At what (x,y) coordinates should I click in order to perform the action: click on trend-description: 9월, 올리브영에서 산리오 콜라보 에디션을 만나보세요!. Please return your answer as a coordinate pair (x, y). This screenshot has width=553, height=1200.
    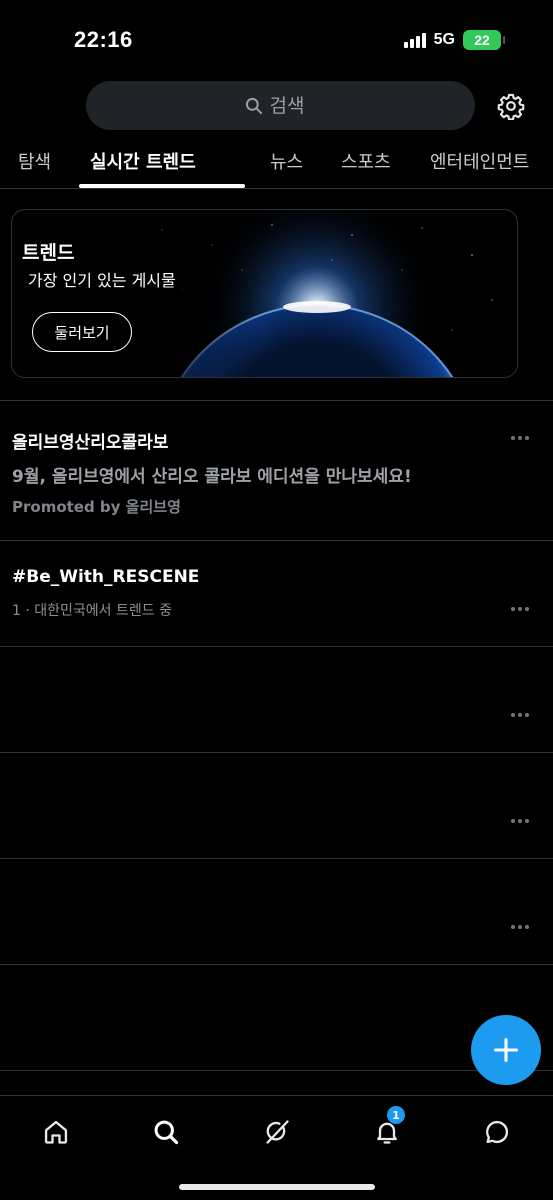
    Looking at the image, I should click on (212, 477).